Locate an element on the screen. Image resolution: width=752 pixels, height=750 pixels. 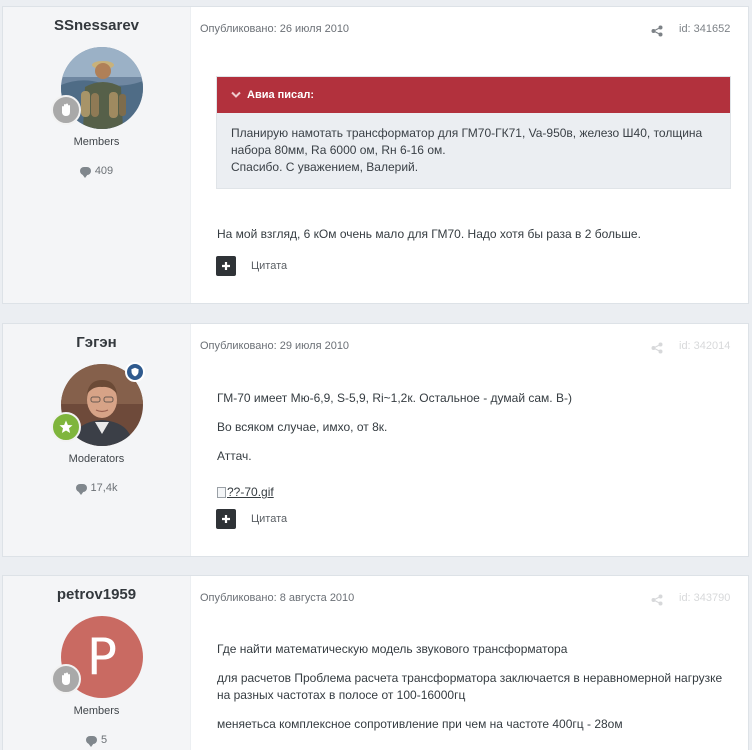
post-count: 409 is located at coordinates (96, 171).